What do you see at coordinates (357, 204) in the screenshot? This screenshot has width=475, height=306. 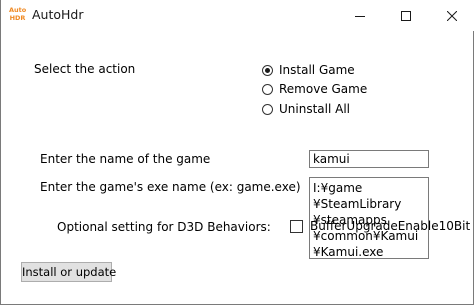 I see `exe-name-line: ¥SteamLibrary` at bounding box center [357, 204].